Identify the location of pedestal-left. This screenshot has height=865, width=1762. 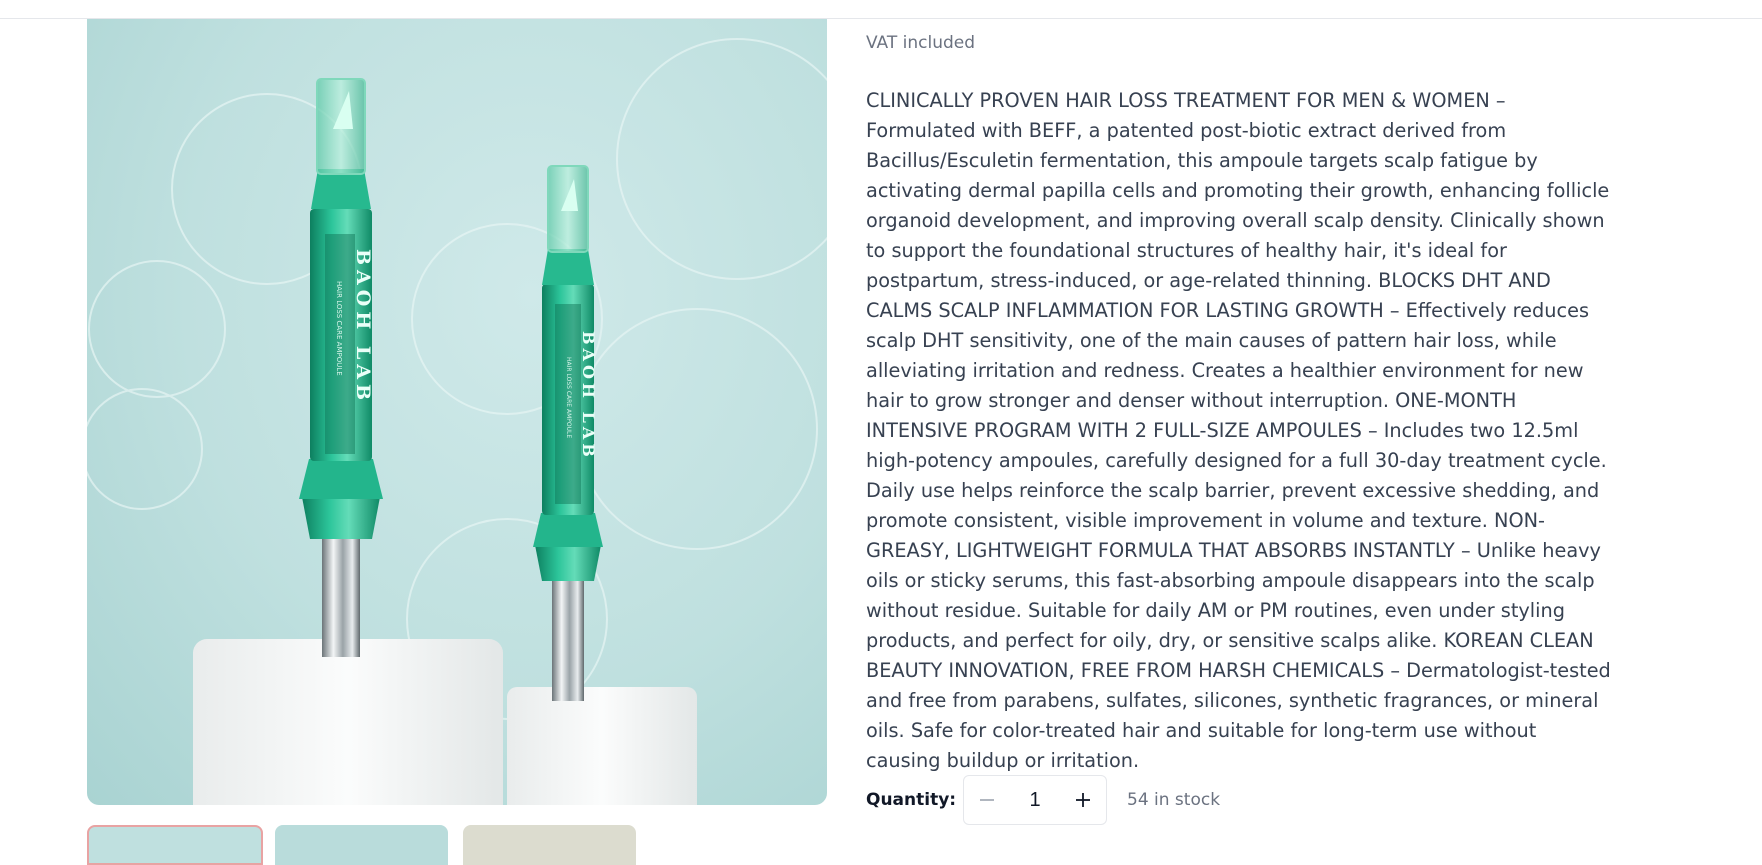
(348, 722).